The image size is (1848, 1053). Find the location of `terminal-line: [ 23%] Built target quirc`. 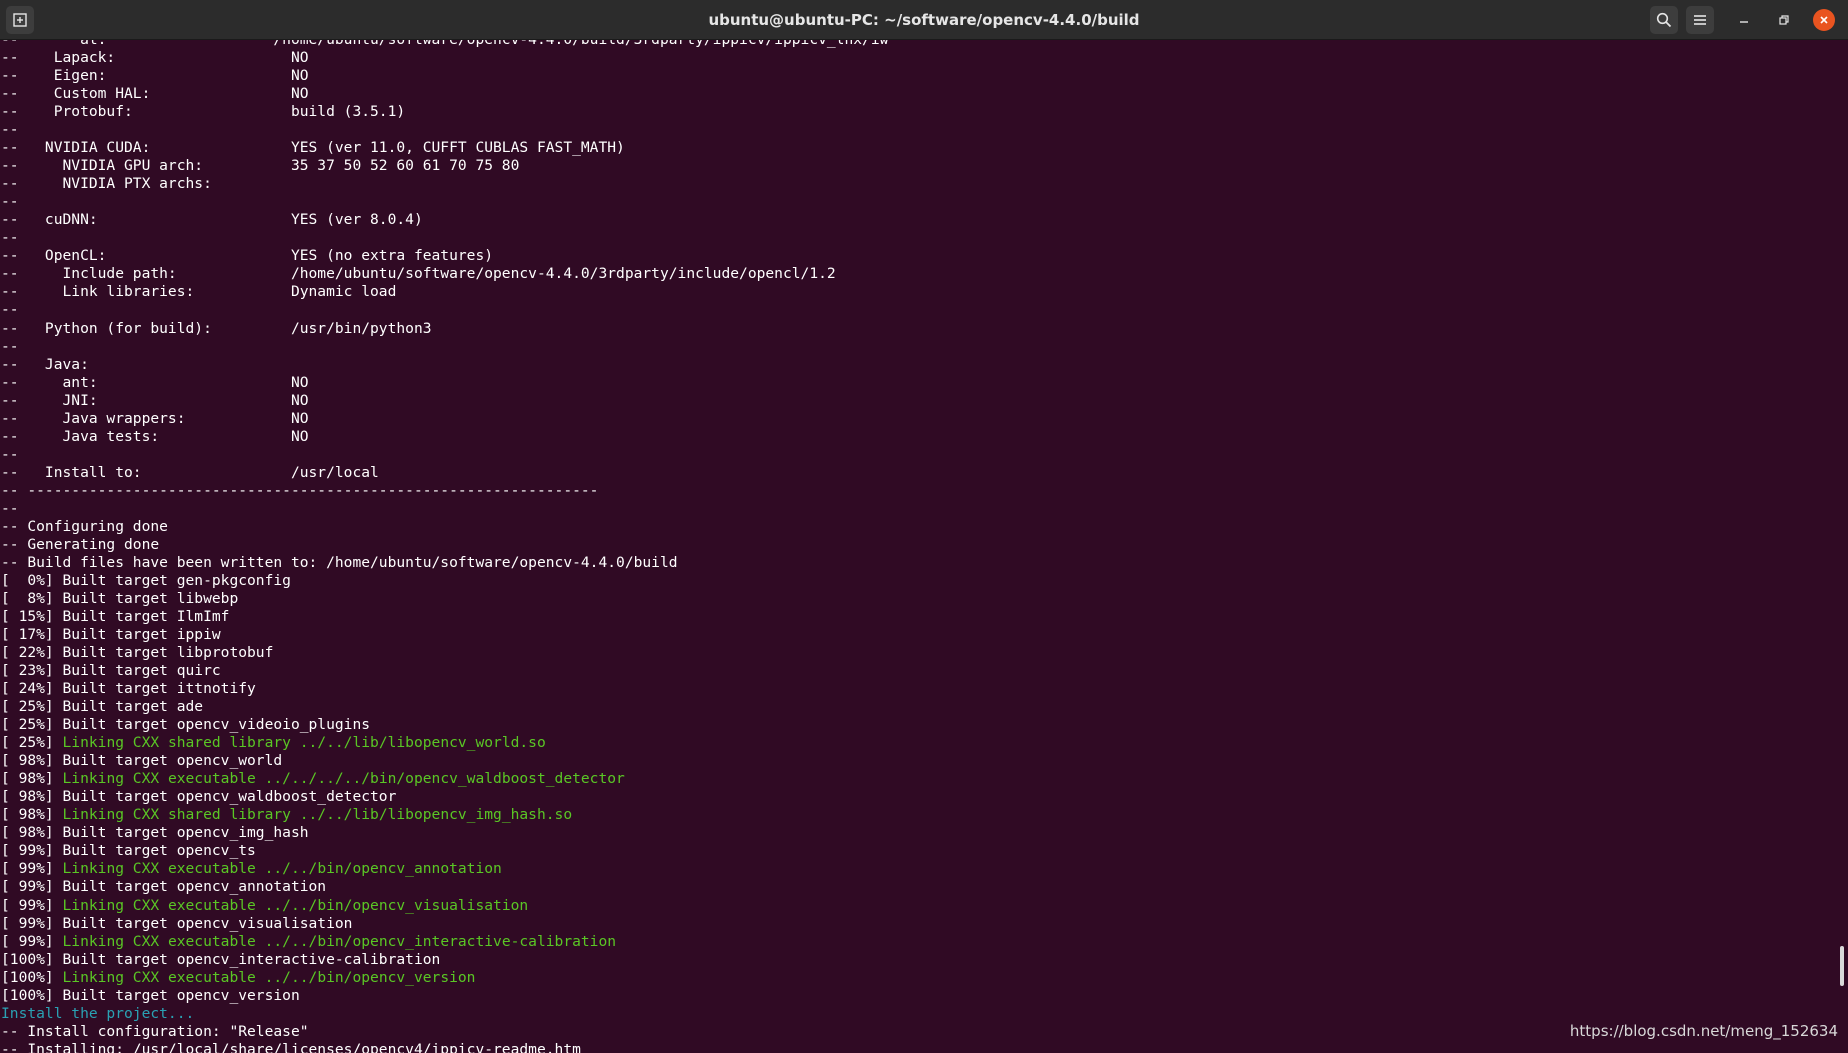

terminal-line: [ 23%] Built target quirc is located at coordinates (444, 671).